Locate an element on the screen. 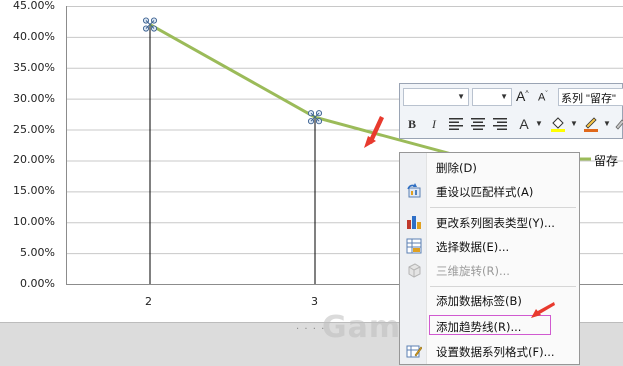 This screenshot has width=623, height=366. menu-item-reset-style: 重设以匹配样式(A) is located at coordinates (489, 191).